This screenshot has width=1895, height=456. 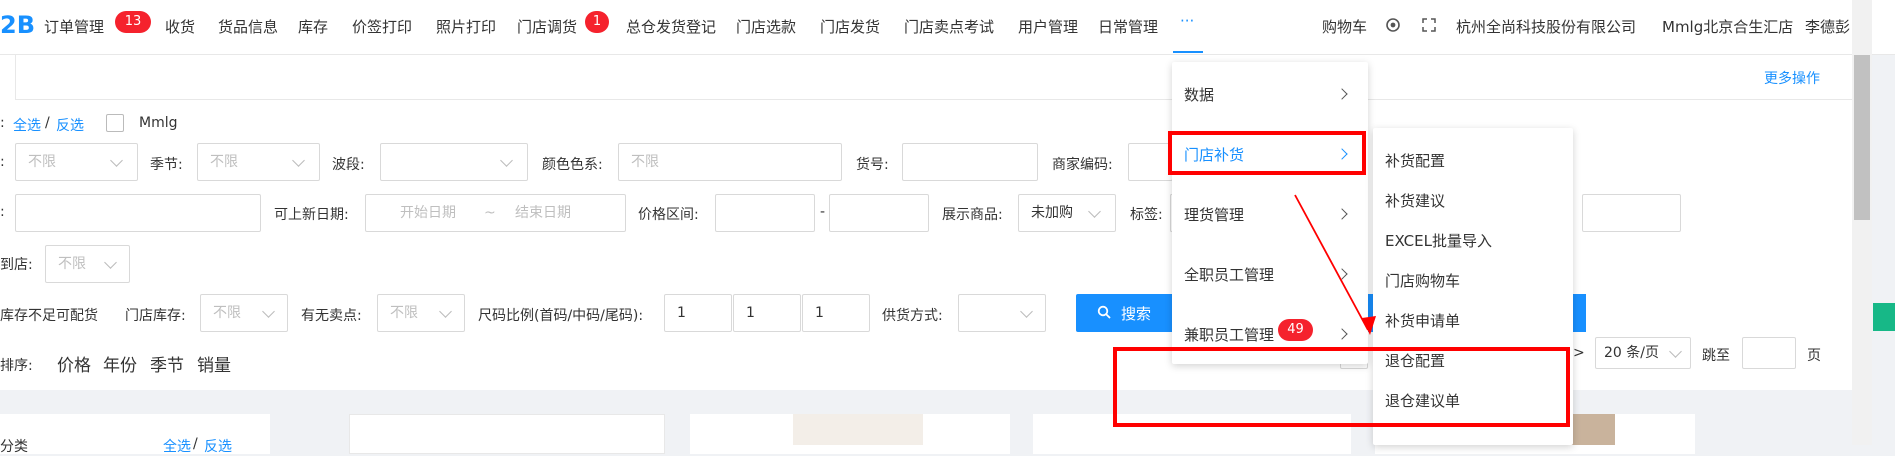 What do you see at coordinates (214, 363) in the screenshot?
I see `sort-by-sales: 销量` at bounding box center [214, 363].